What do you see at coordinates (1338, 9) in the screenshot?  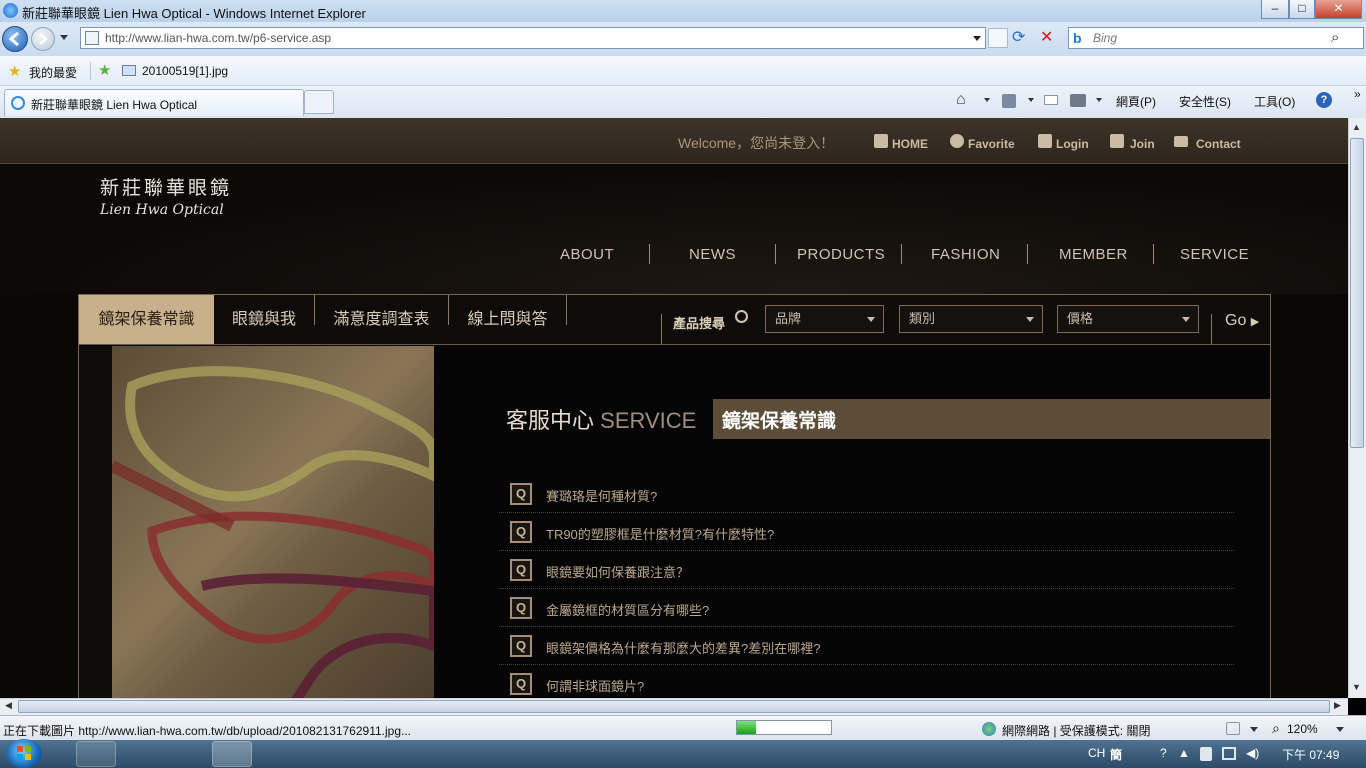 I see `close-button: ✕` at bounding box center [1338, 9].